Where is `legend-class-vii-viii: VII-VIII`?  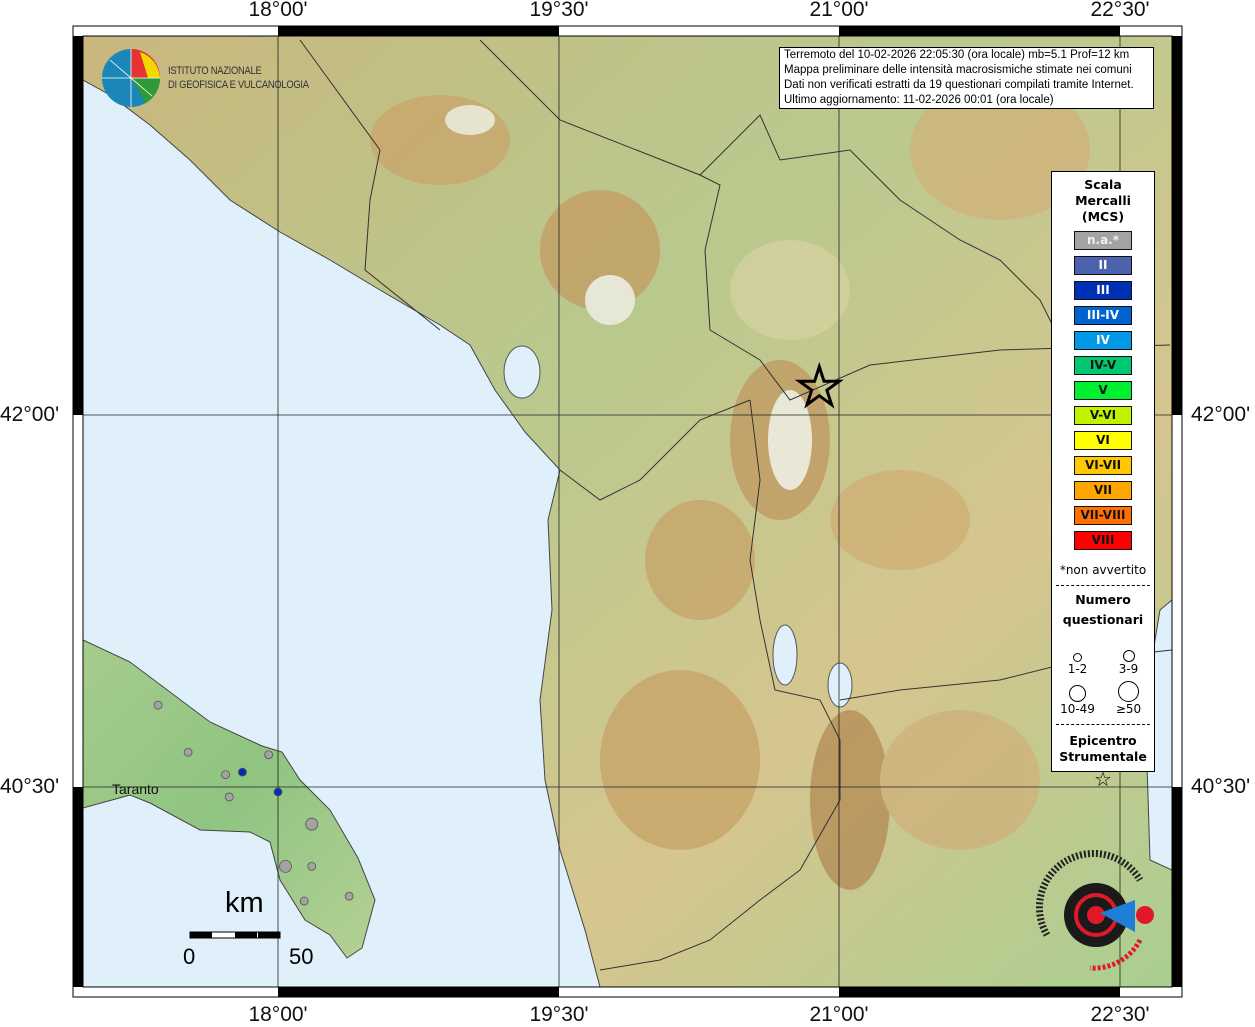 legend-class-vii-viii: VII-VIII is located at coordinates (1103, 515).